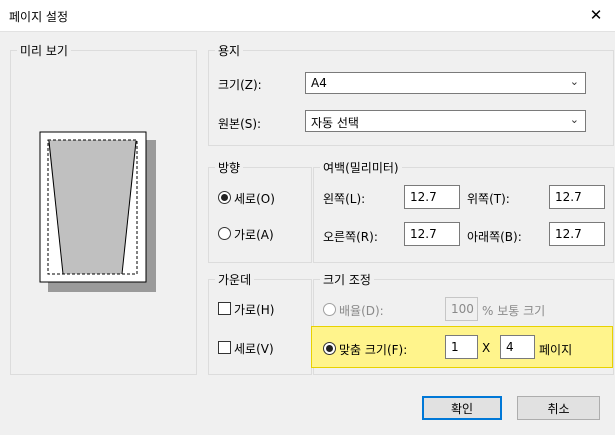 Image resolution: width=615 pixels, height=435 pixels. Describe the element at coordinates (361, 167) in the screenshot. I see `margins-legend: 여백(밀리미터)` at that location.